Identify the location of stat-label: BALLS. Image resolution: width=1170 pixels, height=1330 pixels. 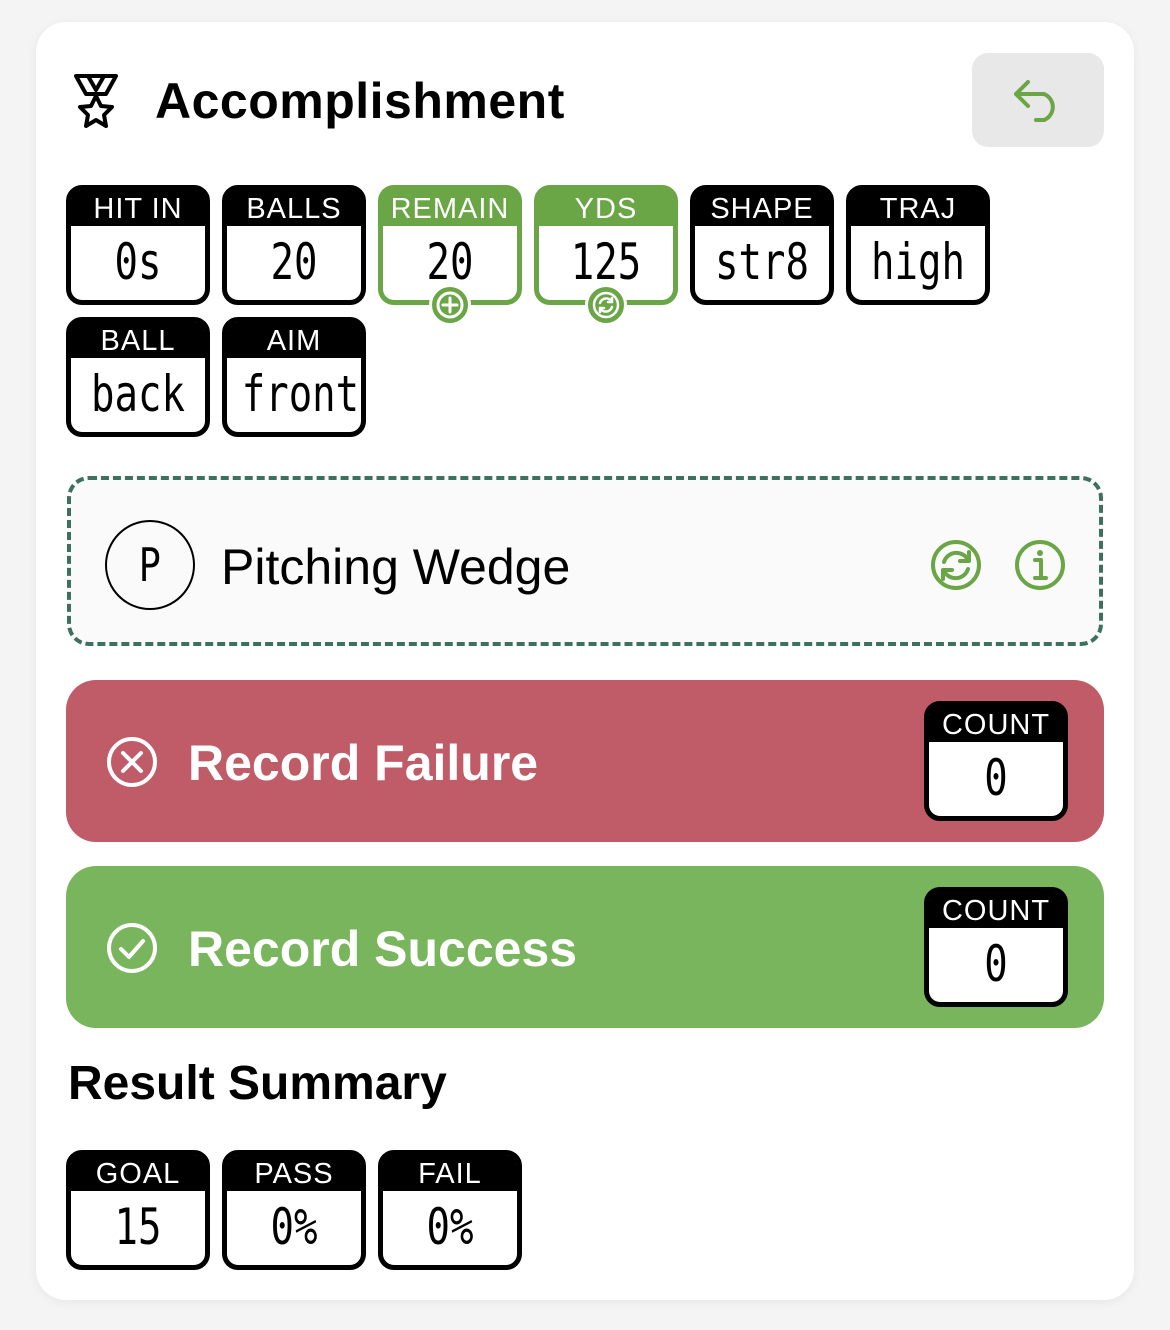
(294, 208).